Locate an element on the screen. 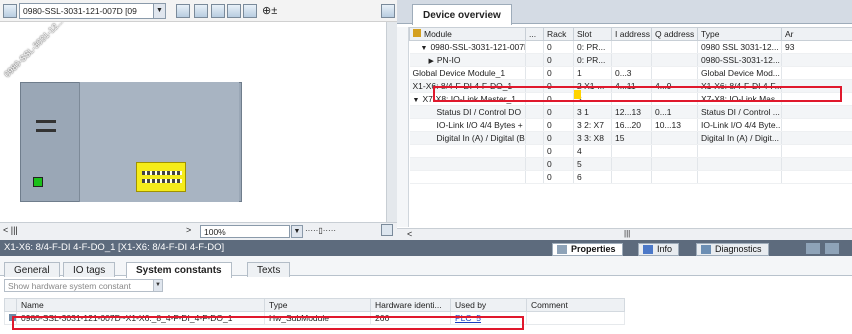 This screenshot has width=852, height=334. tab-info: Info is located at coordinates (659, 249).